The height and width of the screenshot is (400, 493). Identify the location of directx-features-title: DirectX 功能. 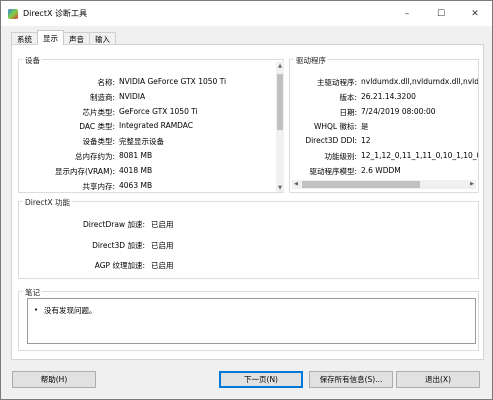
(47, 202).